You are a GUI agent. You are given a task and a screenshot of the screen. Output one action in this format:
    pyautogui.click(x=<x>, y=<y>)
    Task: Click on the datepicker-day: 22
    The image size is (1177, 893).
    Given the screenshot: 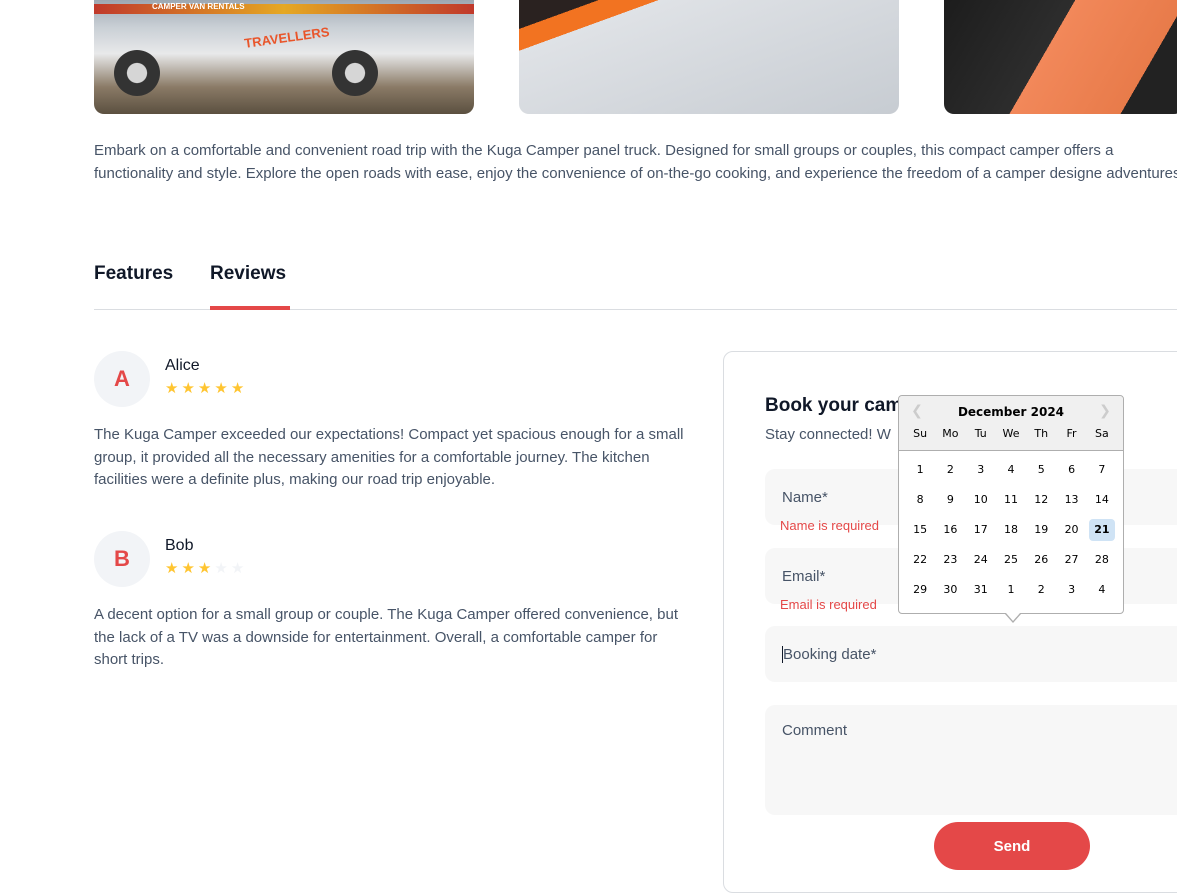 What is the action you would take?
    pyautogui.click(x=920, y=560)
    